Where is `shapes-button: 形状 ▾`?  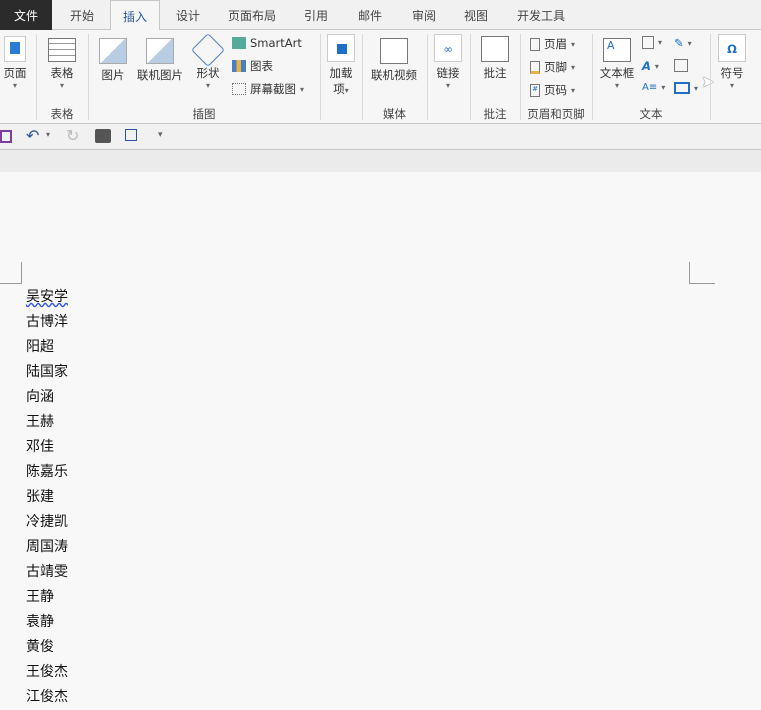 shapes-button: 形状 ▾ is located at coordinates (208, 61).